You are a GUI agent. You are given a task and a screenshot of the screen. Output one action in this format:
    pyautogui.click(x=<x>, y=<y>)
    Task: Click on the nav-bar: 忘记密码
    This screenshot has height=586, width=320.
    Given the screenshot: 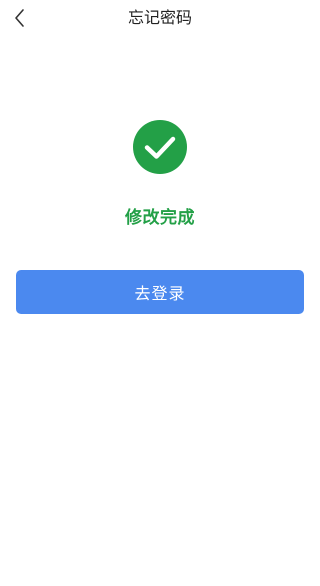 What is the action you would take?
    pyautogui.click(x=160, y=18)
    